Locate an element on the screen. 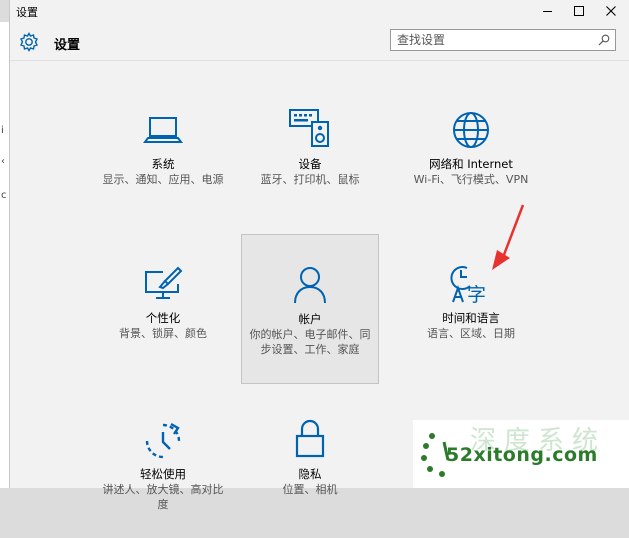  tile-description: 讲述人、放大镜、高对比度 is located at coordinates (163, 497).